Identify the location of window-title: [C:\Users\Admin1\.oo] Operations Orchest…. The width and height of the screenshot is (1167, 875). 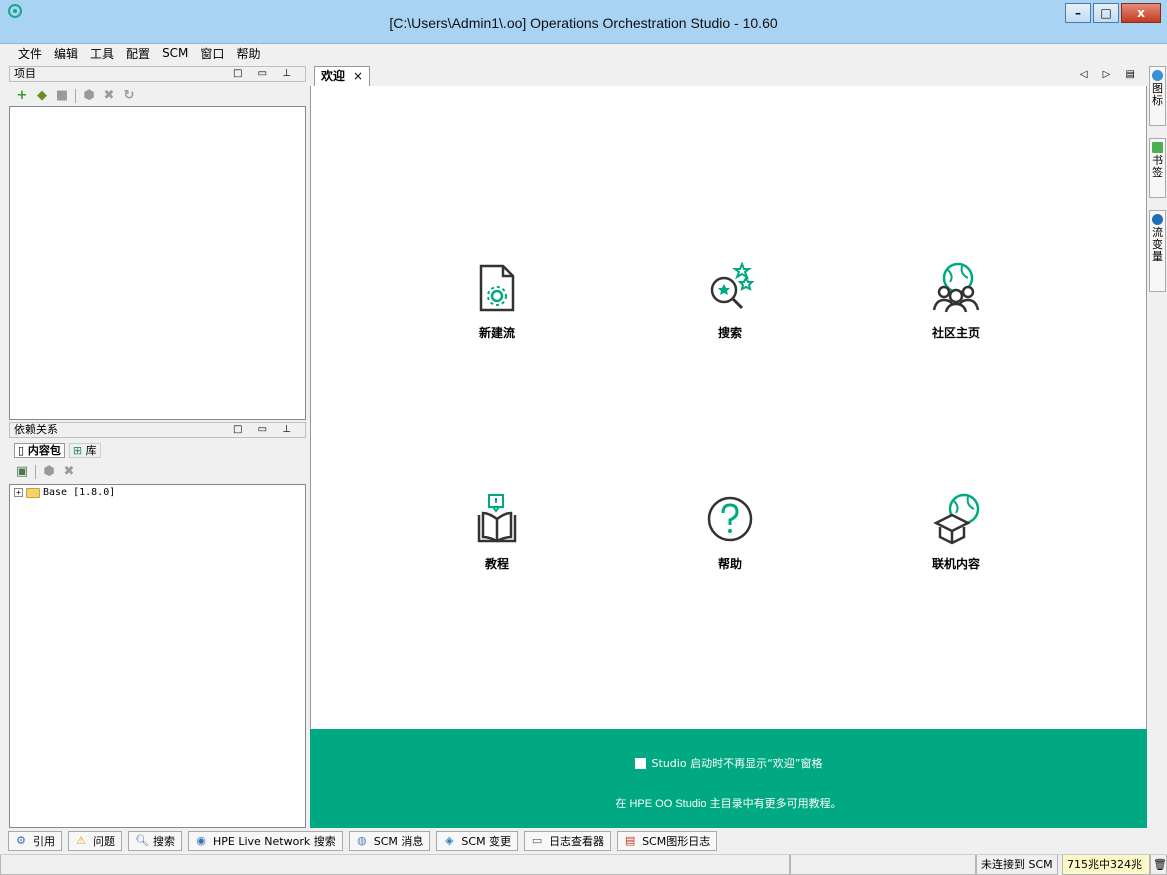
(583, 23).